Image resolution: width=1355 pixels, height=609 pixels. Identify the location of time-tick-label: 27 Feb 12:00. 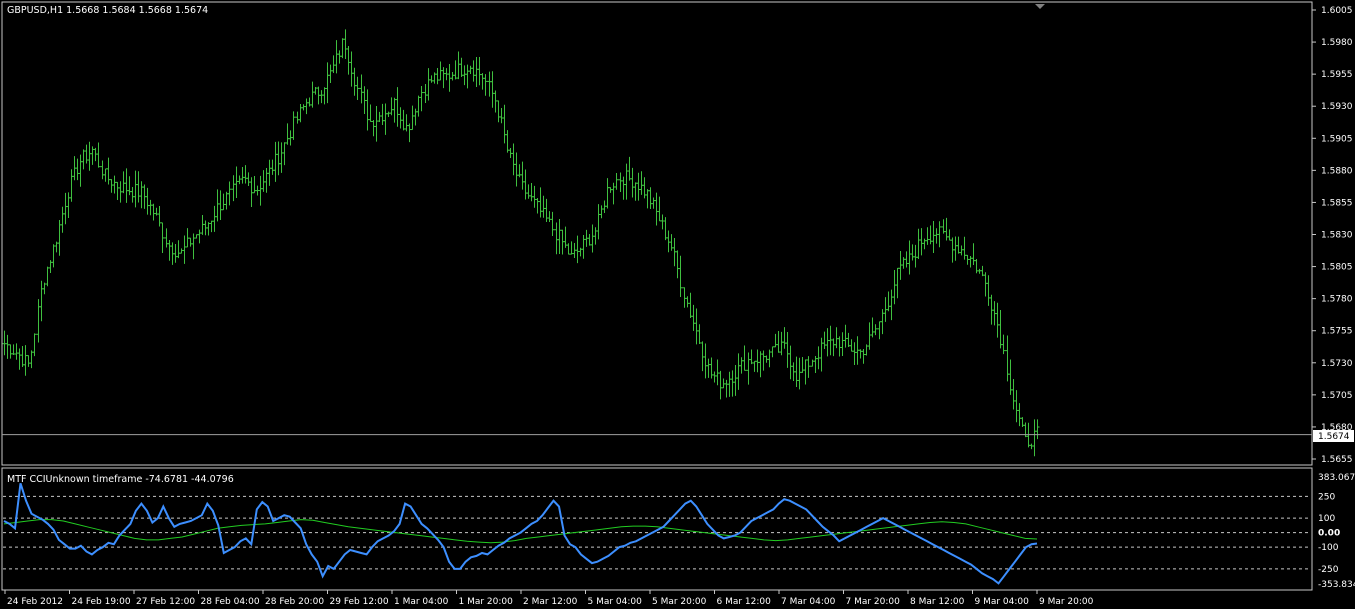
(165, 602).